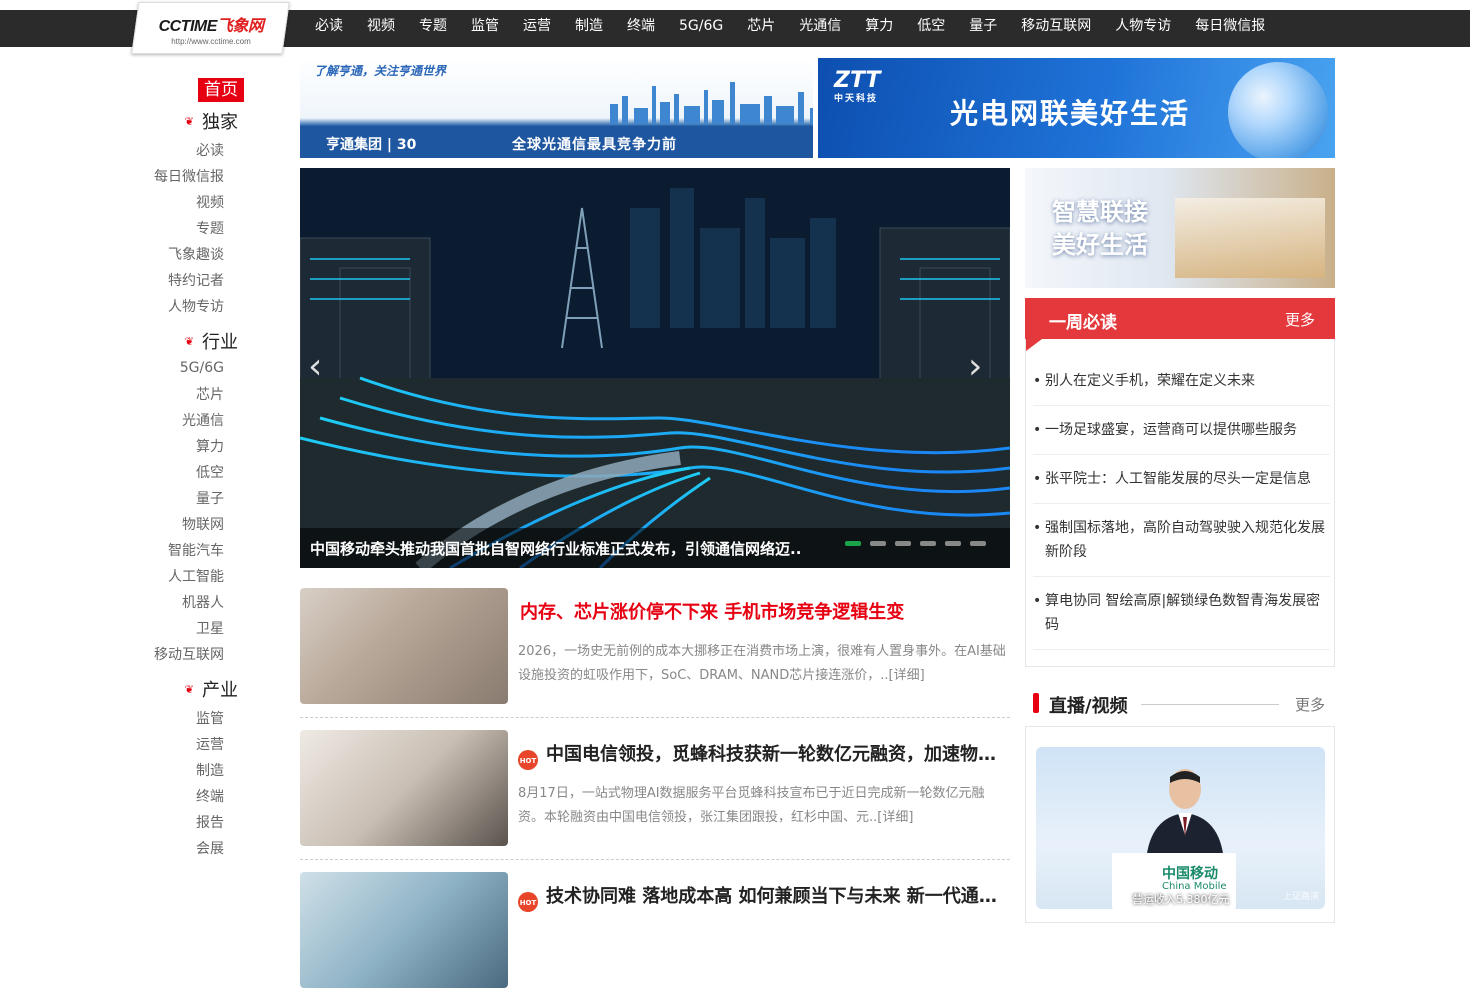  I want to click on carousel-next-arrow: ›, so click(975, 366).